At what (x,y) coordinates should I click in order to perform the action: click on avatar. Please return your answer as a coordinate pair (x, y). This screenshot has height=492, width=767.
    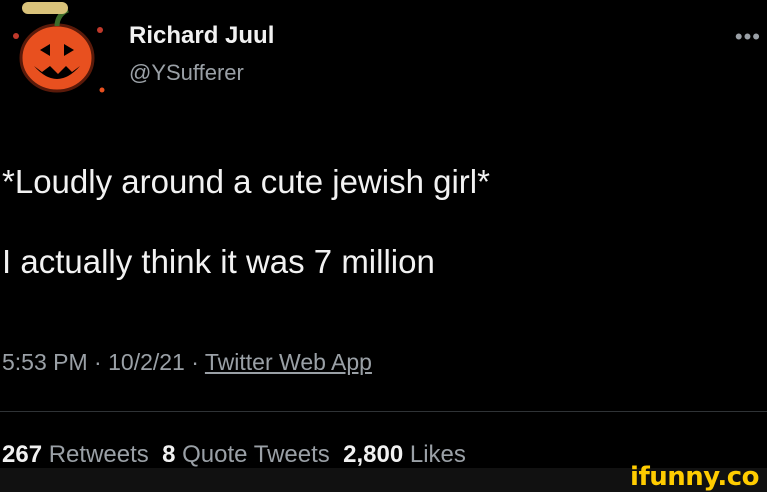
    Looking at the image, I should click on (56, 54).